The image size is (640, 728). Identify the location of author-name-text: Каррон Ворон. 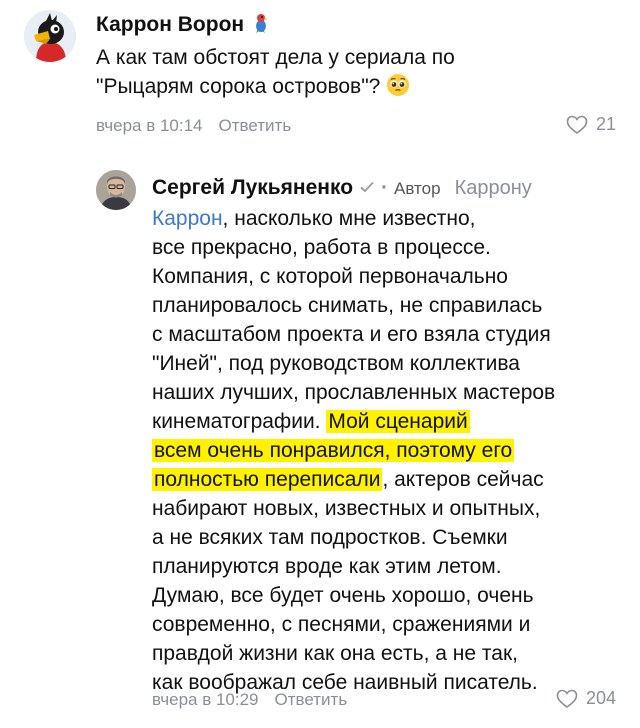
(170, 24).